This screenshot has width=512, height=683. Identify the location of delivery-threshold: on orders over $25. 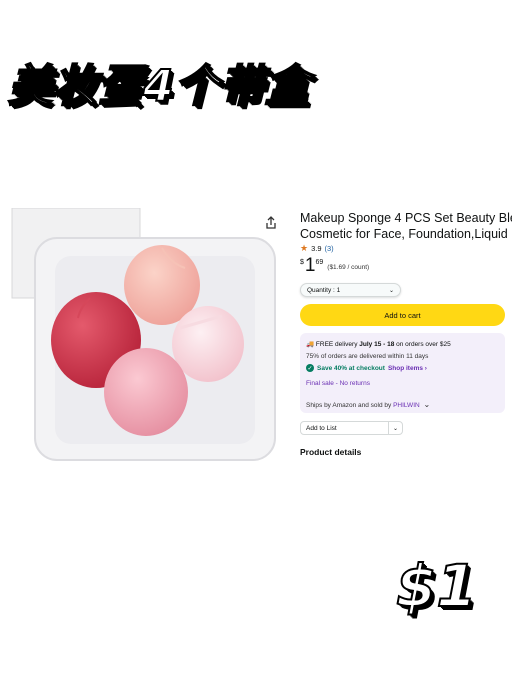
(422, 344).